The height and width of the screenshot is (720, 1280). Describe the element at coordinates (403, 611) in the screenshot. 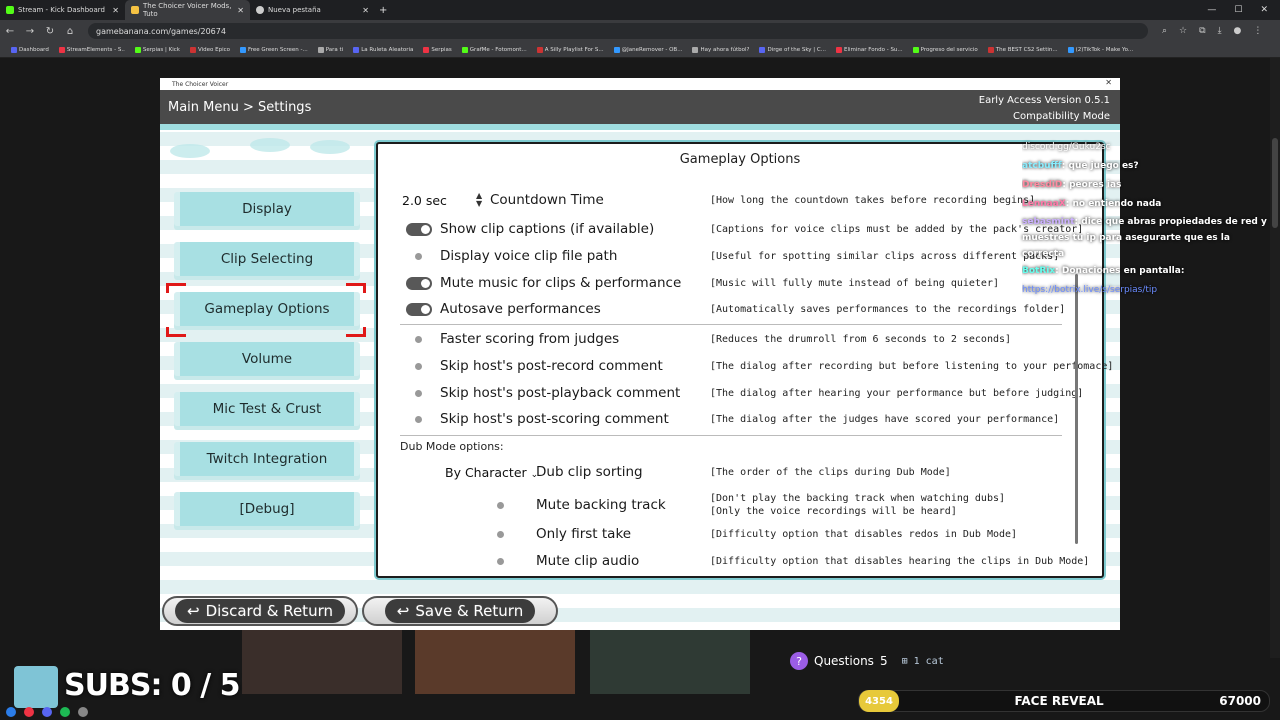

I see `return-arrow-icon: ↩` at that location.